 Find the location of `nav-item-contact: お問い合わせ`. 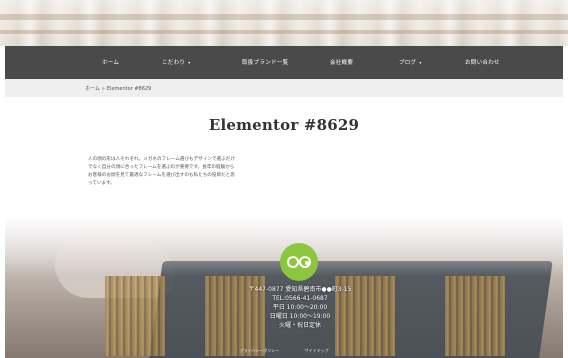

nav-item-contact: お問い合わせ is located at coordinates (482, 62).